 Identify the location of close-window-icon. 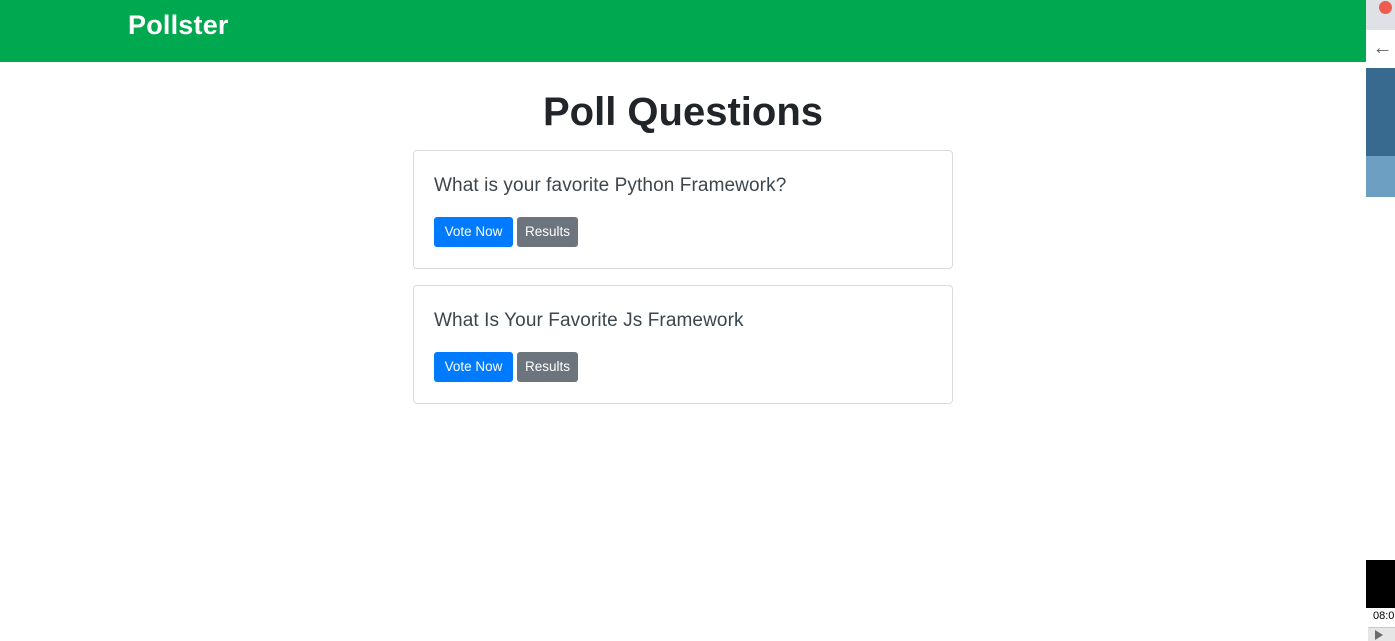
(1385, 7).